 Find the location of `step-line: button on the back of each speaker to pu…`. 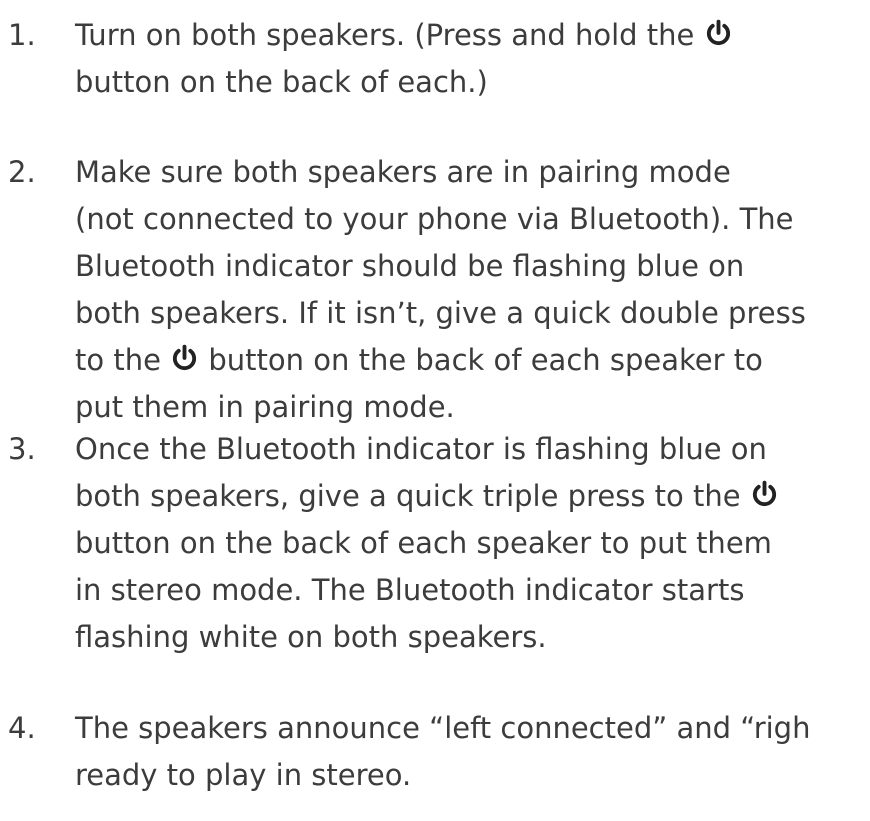

step-line: button on the back of each speaker to pu… is located at coordinates (423, 543).